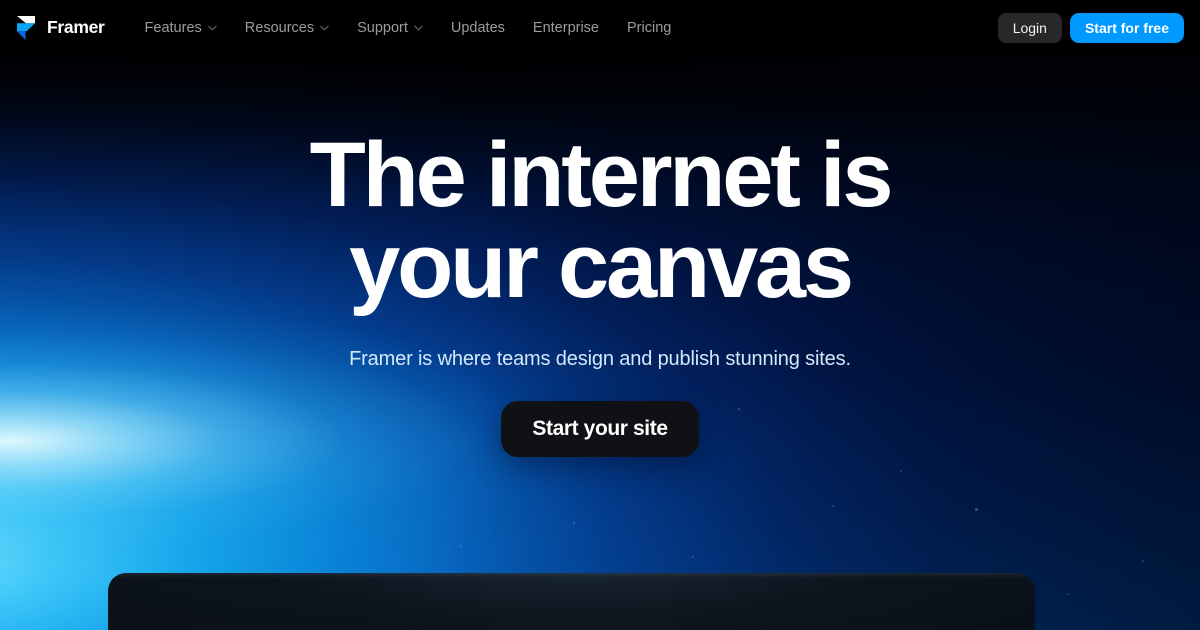 The image size is (1200, 630). I want to click on nav-item-label: Updates, so click(477, 27).